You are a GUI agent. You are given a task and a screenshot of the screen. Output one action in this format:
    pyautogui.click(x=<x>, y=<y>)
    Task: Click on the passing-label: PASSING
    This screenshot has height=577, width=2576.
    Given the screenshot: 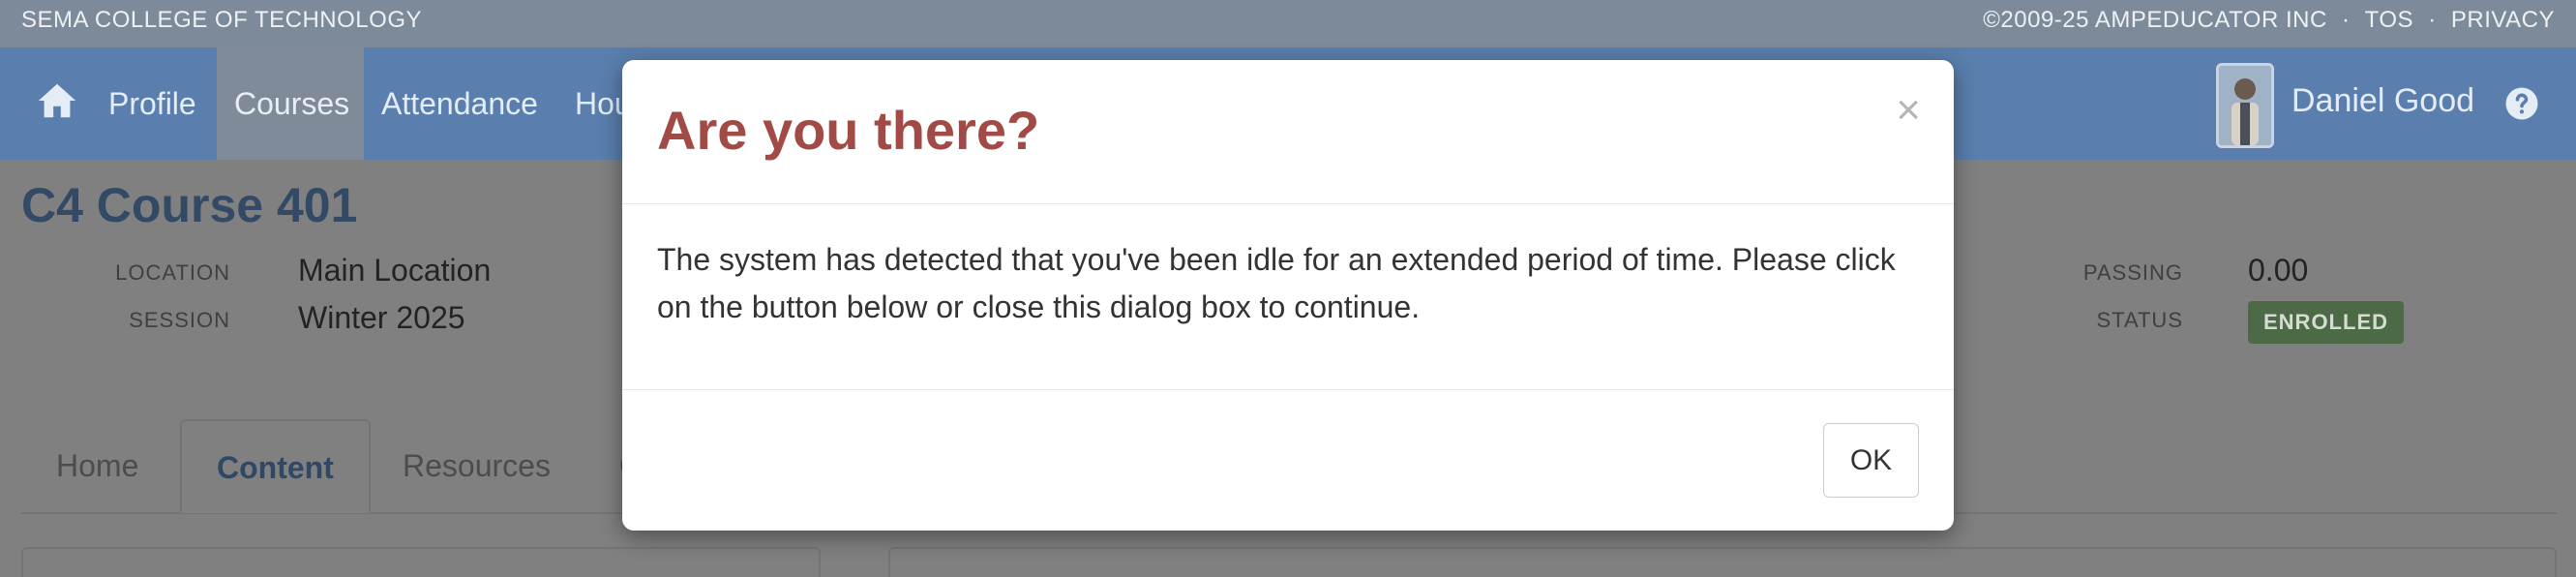 What is the action you would take?
    pyautogui.click(x=2132, y=272)
    